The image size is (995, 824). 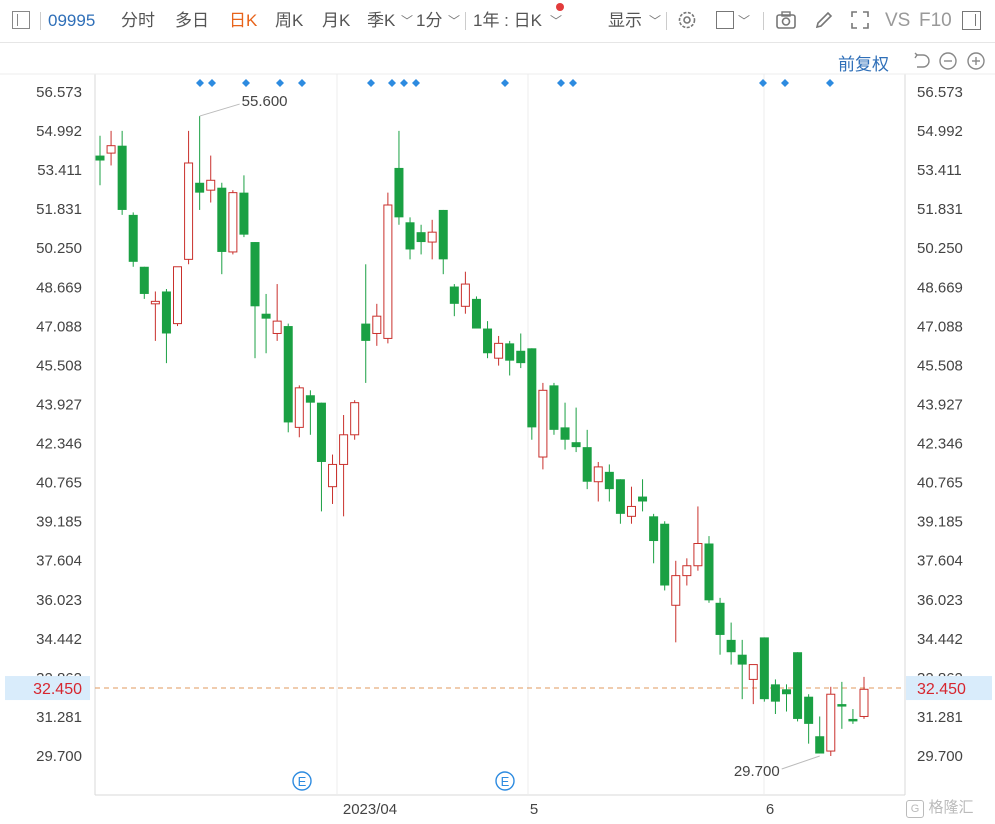 What do you see at coordinates (265, 101) in the screenshot?
I see `high-marker-label: 55.600` at bounding box center [265, 101].